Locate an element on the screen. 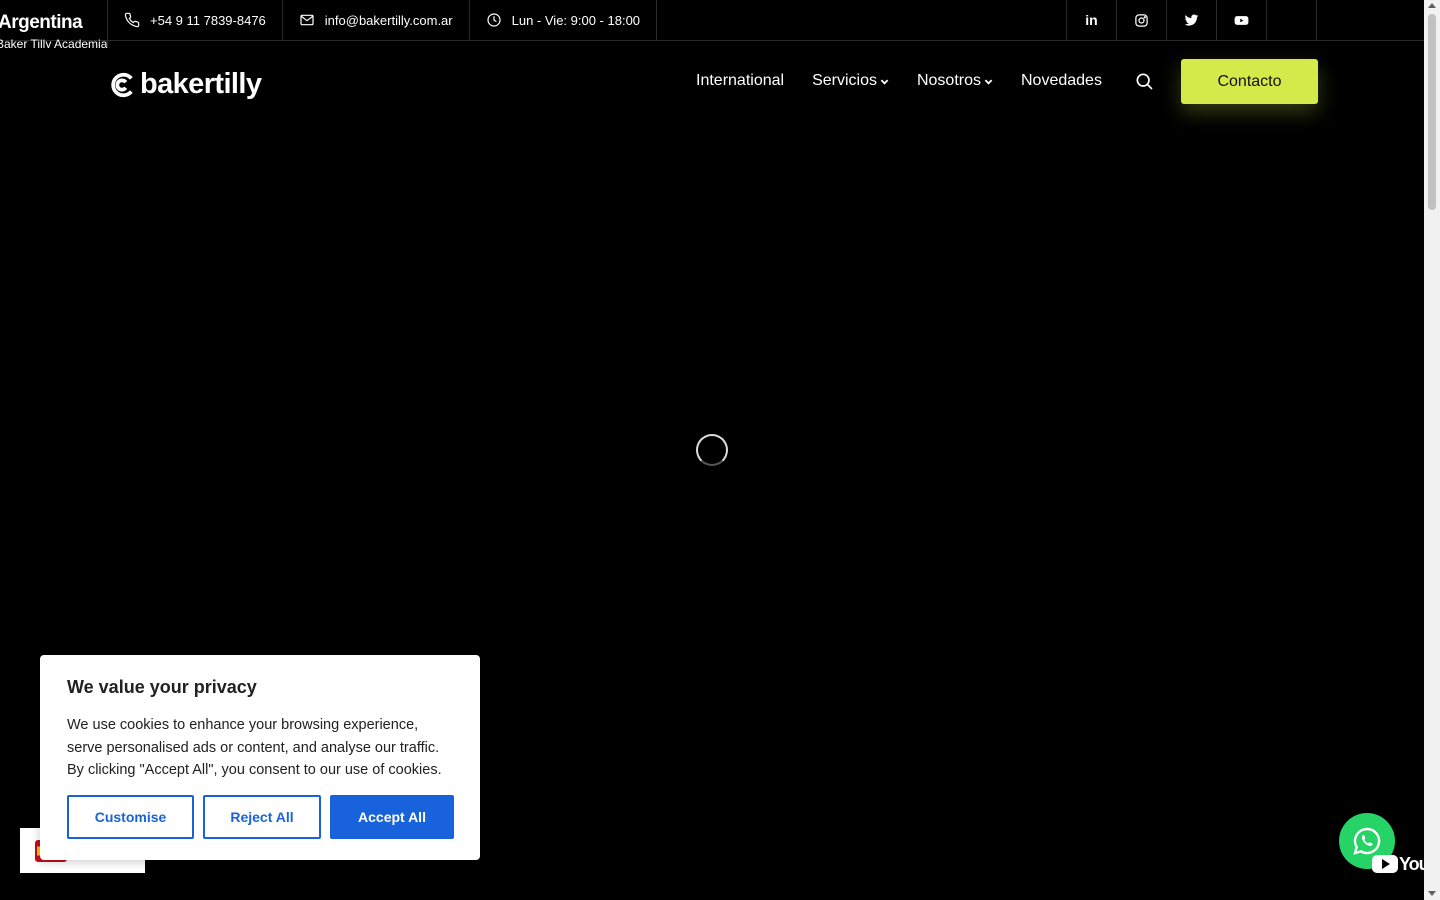 Image resolution: width=1440 pixels, height=900 pixels. bakertilly-logo: bakertilly is located at coordinates (185, 80).